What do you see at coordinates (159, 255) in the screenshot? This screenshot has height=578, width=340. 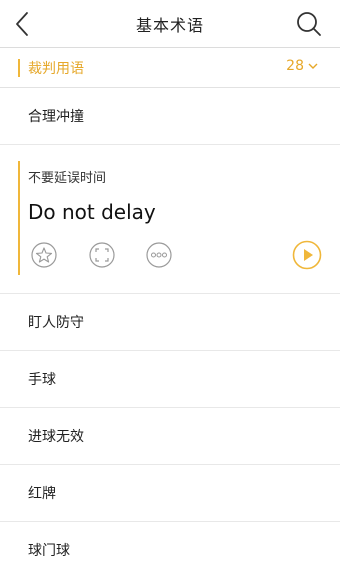 I see `more-icon` at bounding box center [159, 255].